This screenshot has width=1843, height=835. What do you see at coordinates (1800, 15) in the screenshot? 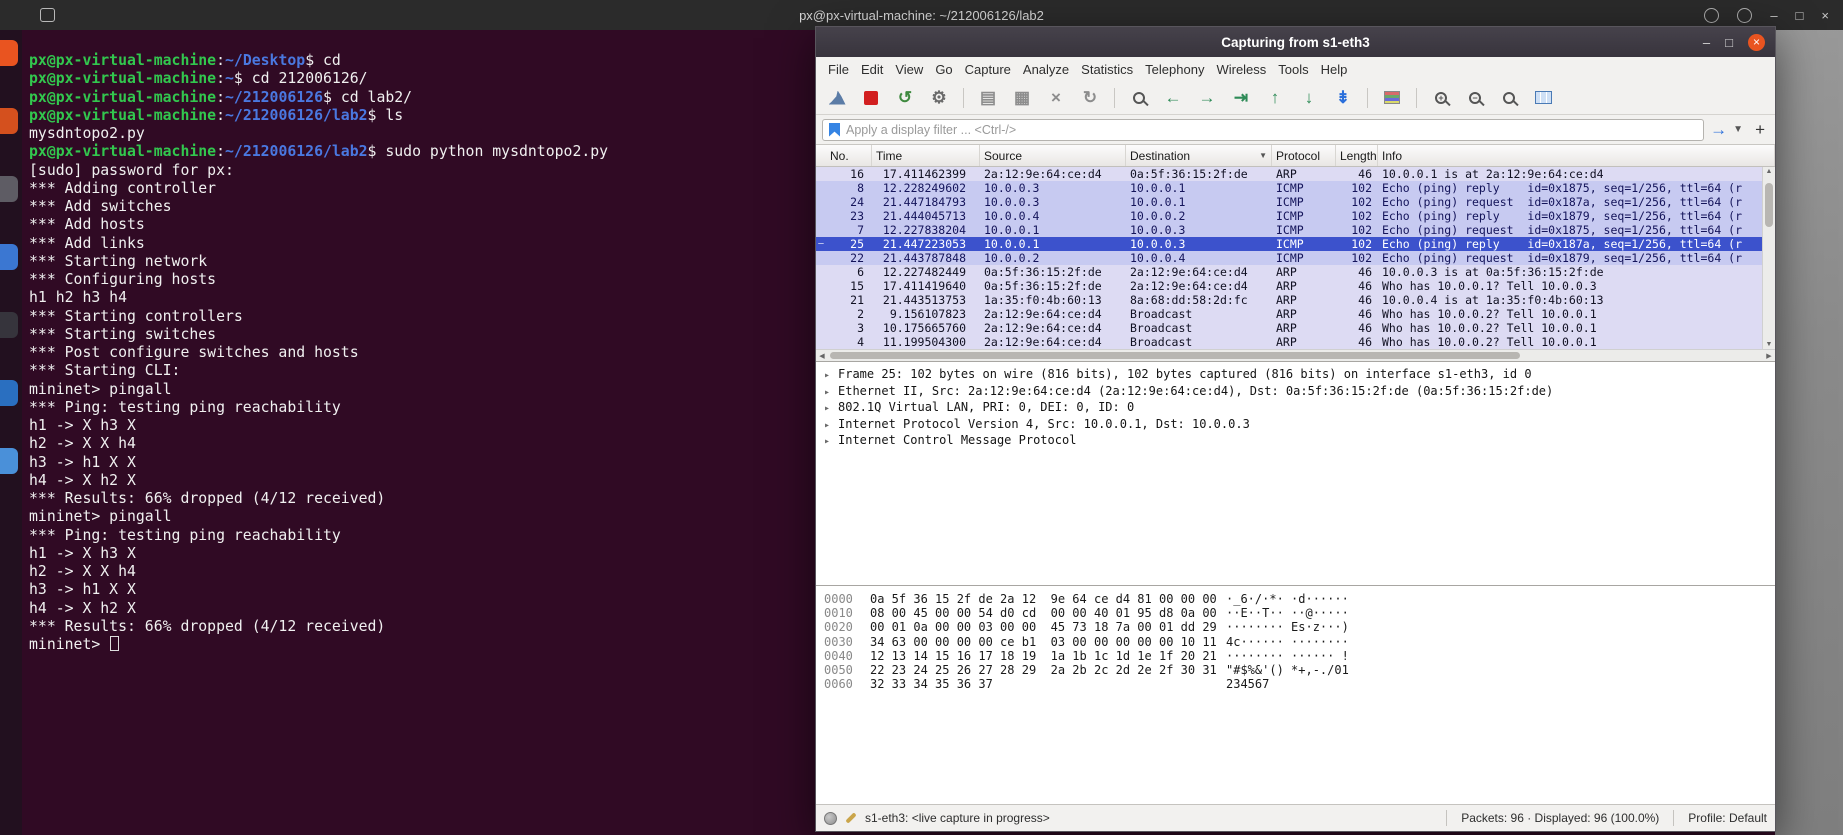
I see `restore-button: □` at bounding box center [1800, 15].